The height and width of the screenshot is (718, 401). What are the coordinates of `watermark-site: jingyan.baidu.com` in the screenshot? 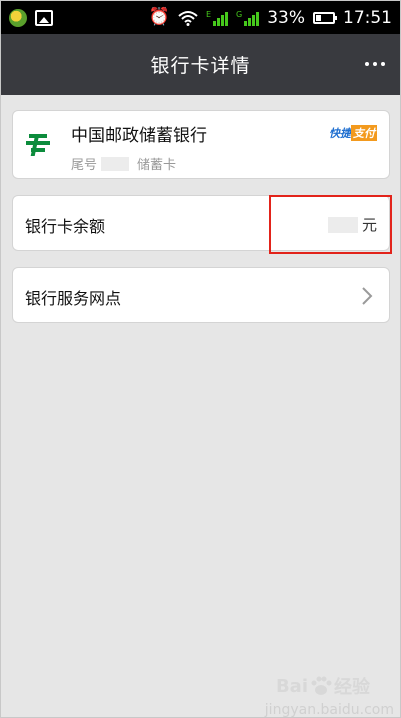 It's located at (329, 710).